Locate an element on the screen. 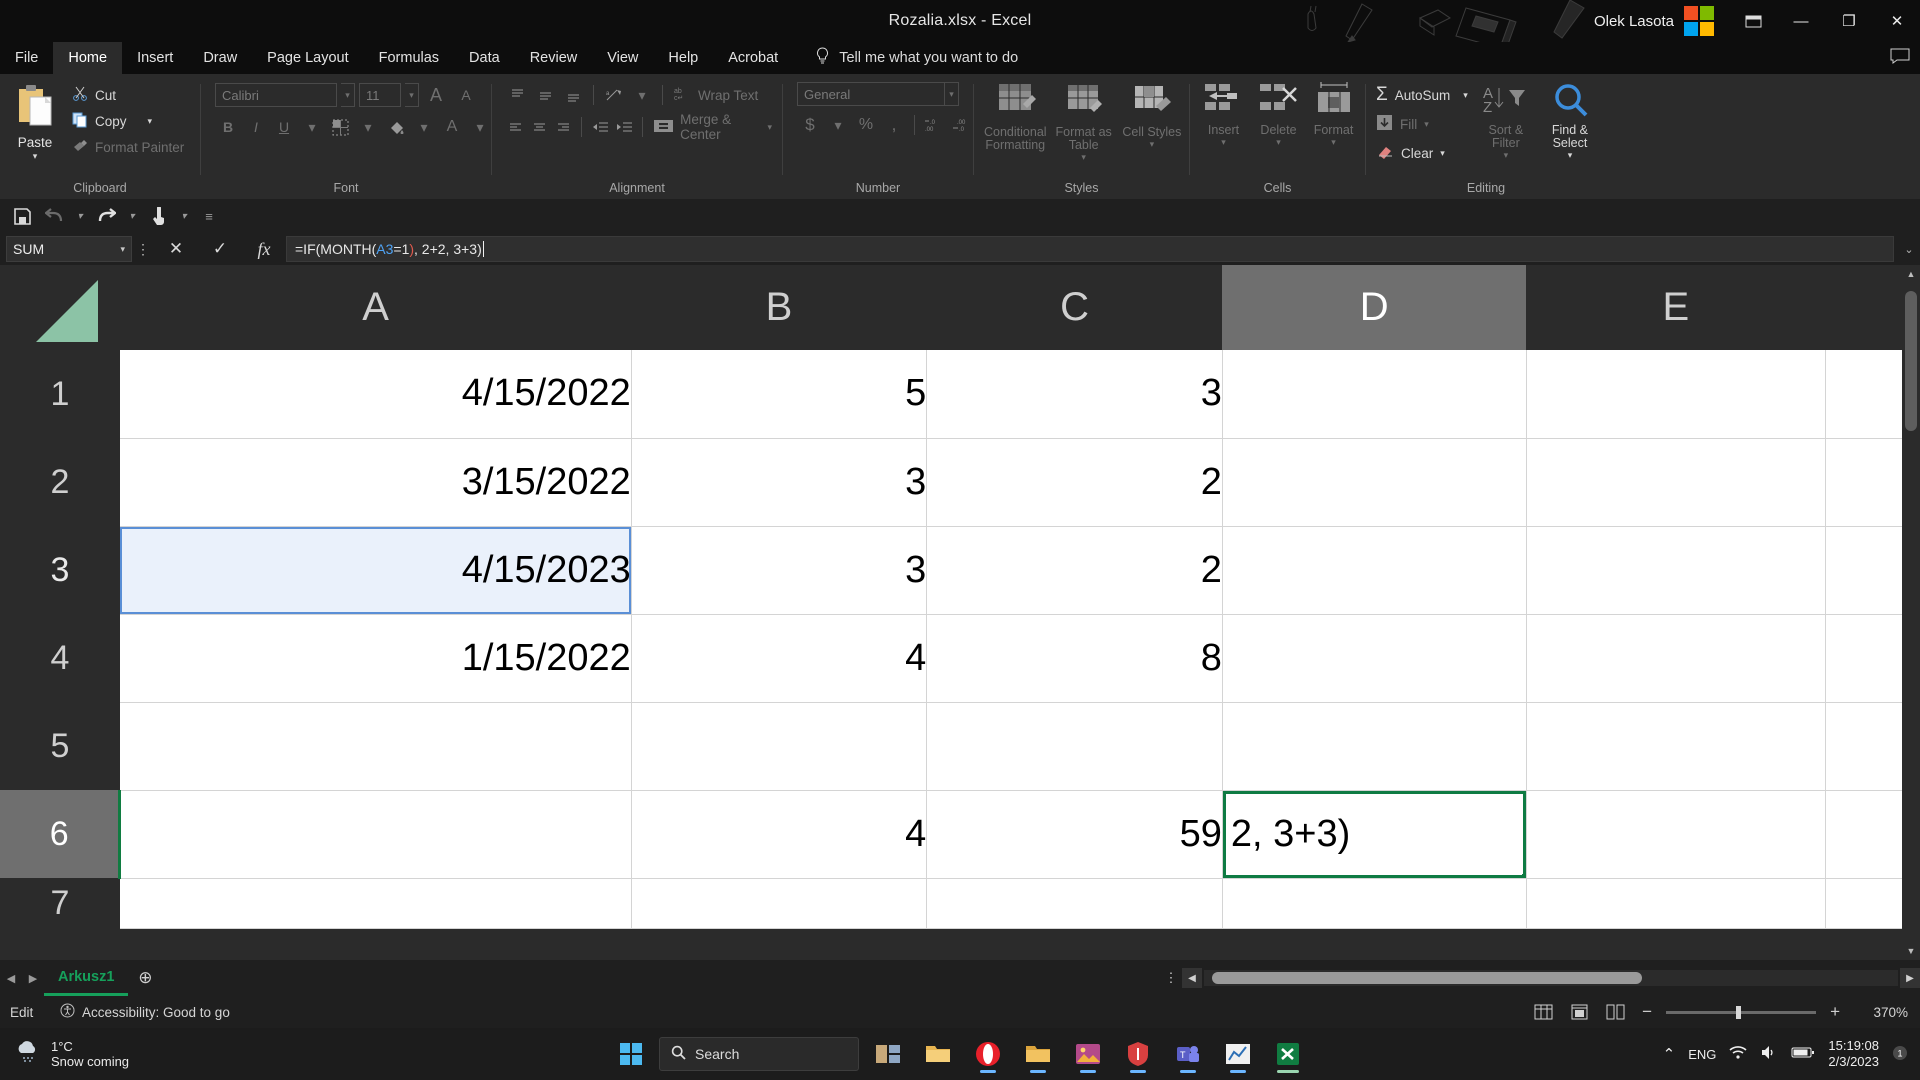 Image resolution: width=1920 pixels, height=1080 pixels. cell-c3: 2 is located at coordinates (1074, 570).